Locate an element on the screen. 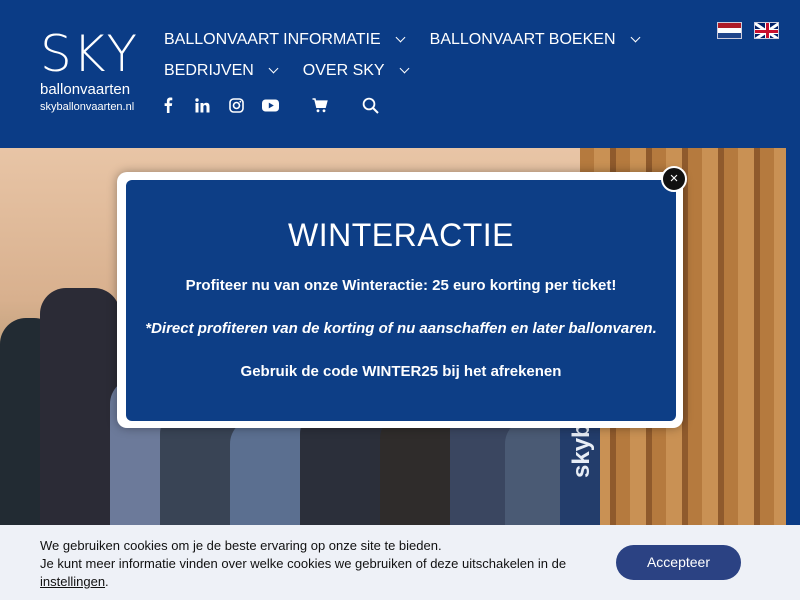  cookie-line-3: instellingen. is located at coordinates (320, 582).